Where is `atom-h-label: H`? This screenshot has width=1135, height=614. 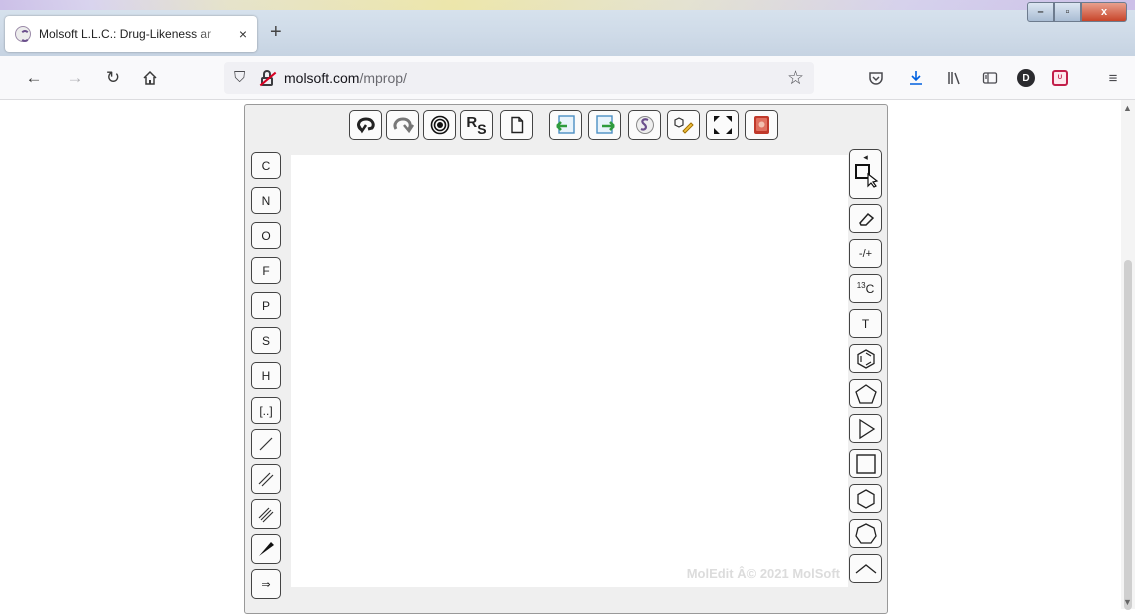 atom-h-label: H is located at coordinates (266, 375).